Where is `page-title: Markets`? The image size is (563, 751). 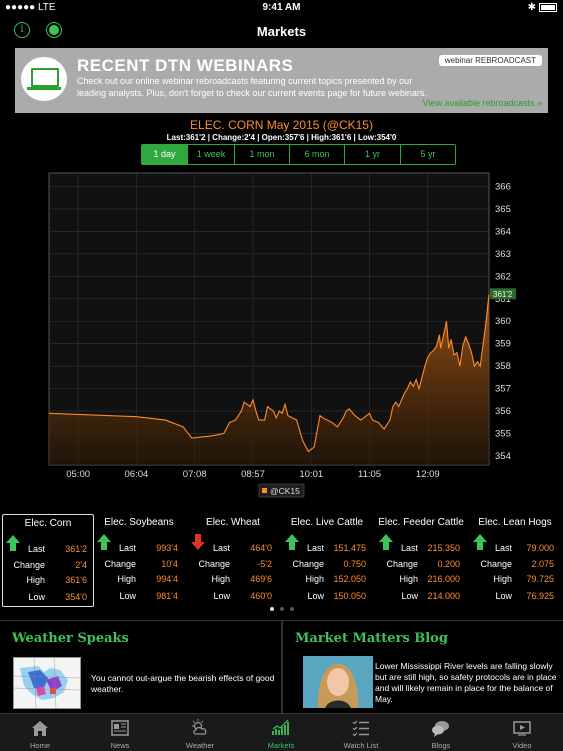
page-title: Markets is located at coordinates (281, 31).